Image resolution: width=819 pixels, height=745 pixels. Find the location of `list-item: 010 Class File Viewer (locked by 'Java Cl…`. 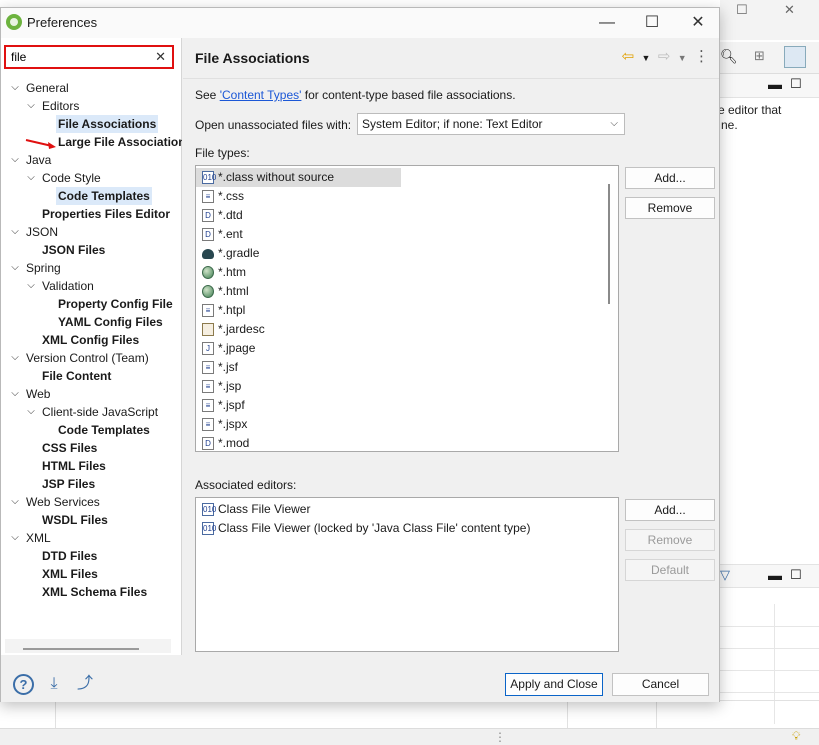

list-item: 010 Class File Viewer (locked by 'Java Cl… is located at coordinates (407, 528).